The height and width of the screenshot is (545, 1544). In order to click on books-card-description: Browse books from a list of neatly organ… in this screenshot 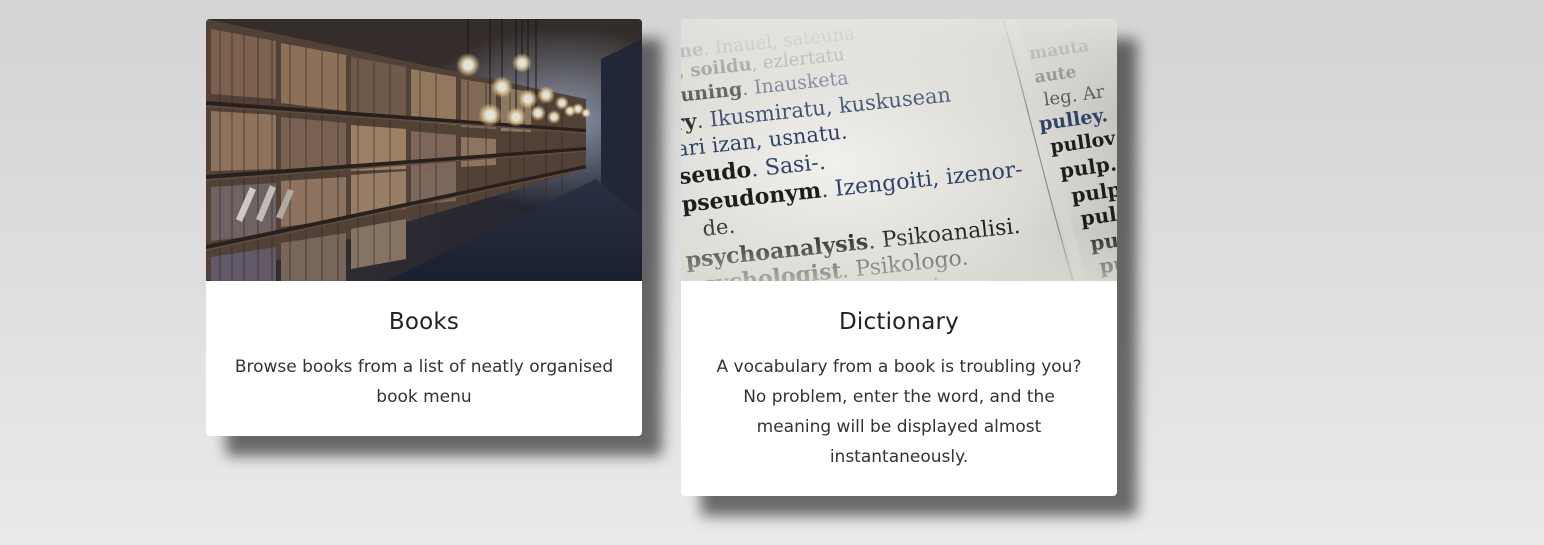, I will do `click(424, 382)`.